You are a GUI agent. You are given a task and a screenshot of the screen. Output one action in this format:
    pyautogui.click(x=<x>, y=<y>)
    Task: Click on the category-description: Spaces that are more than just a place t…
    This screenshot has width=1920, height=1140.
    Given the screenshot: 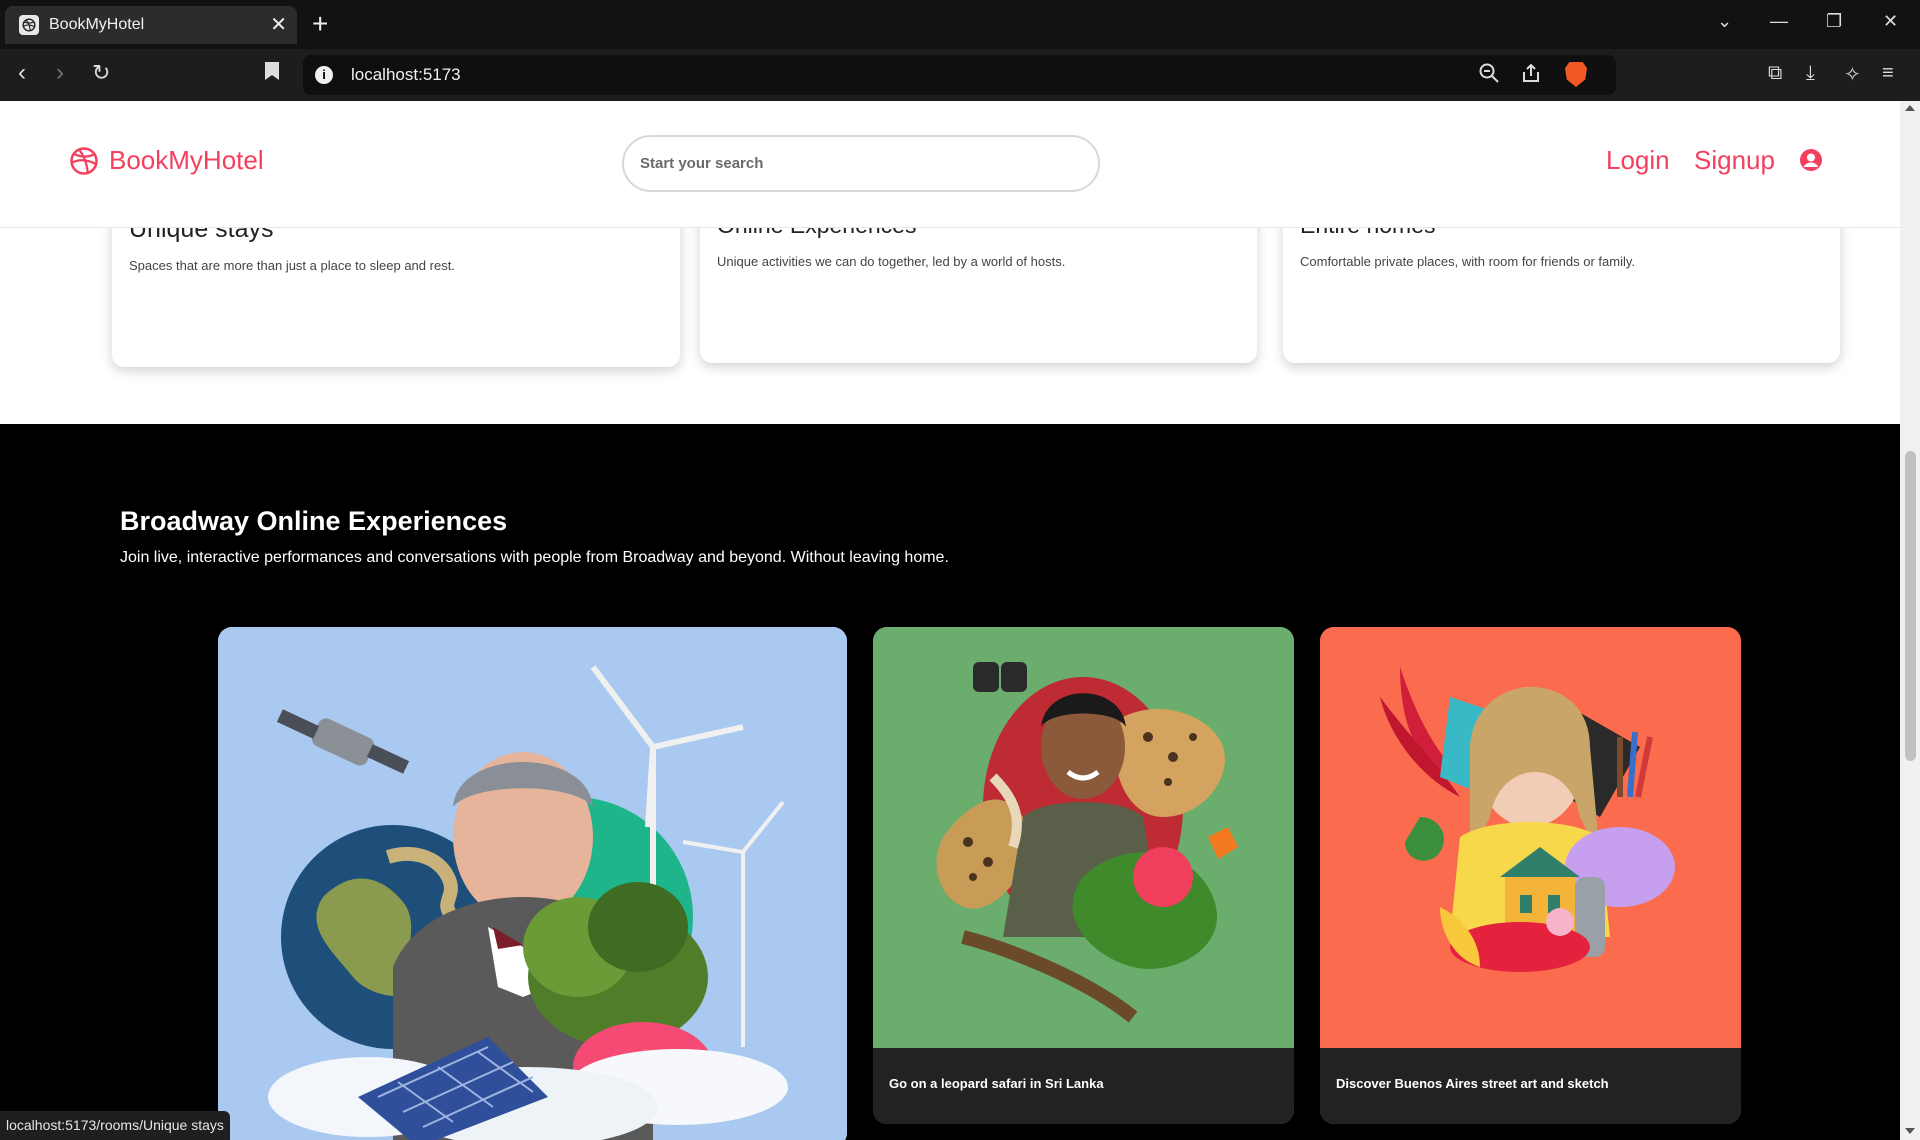 What is the action you would take?
    pyautogui.click(x=292, y=265)
    